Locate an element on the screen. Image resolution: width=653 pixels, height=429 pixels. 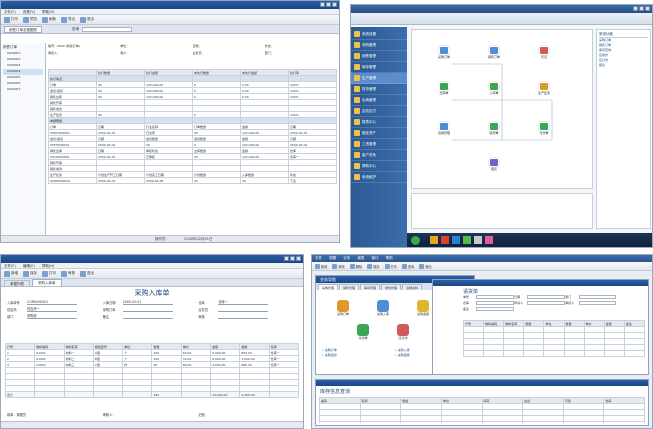
menu-item: 文件 is located at coordinates (318, 258).